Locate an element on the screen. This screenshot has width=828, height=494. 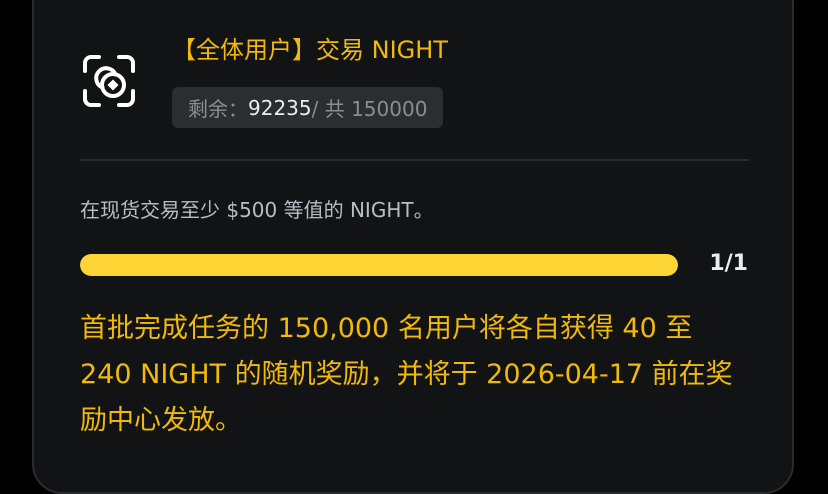
total-text: / 共 150000 is located at coordinates (369, 109).